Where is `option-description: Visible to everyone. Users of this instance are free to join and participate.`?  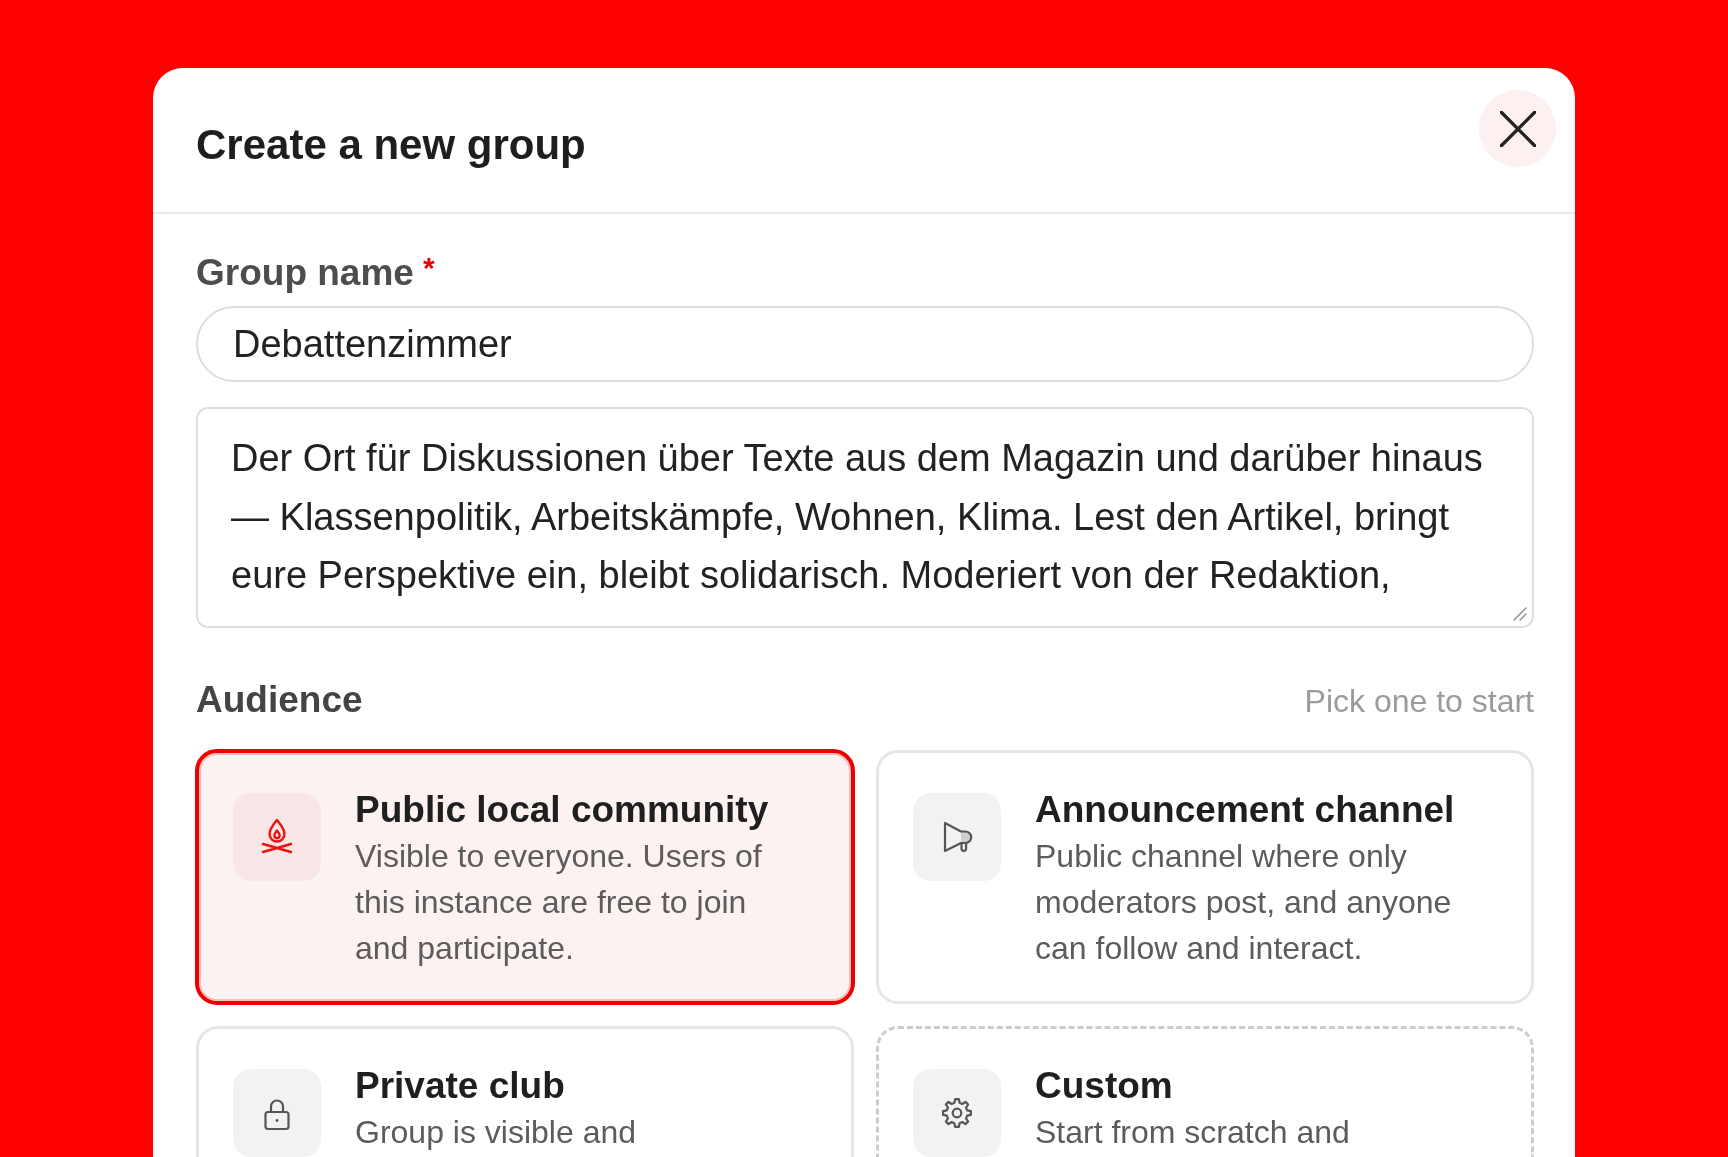 option-description: Visible to everyone. Users of this instance are free to join and participate. is located at coordinates (559, 902).